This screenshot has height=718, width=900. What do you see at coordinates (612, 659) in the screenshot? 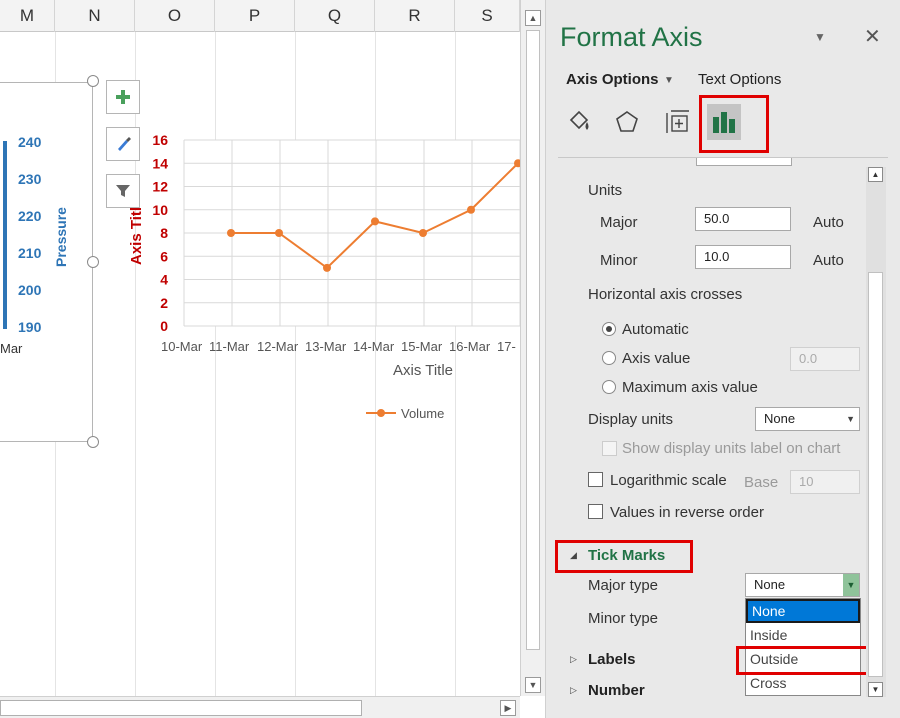
I see `labels-section-header: Labels` at bounding box center [612, 659].